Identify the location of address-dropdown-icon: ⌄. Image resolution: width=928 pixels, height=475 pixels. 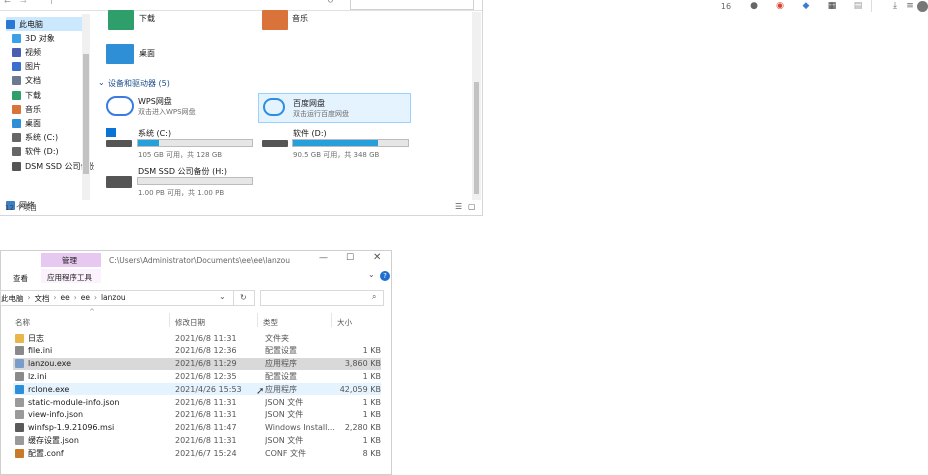
(222, 296).